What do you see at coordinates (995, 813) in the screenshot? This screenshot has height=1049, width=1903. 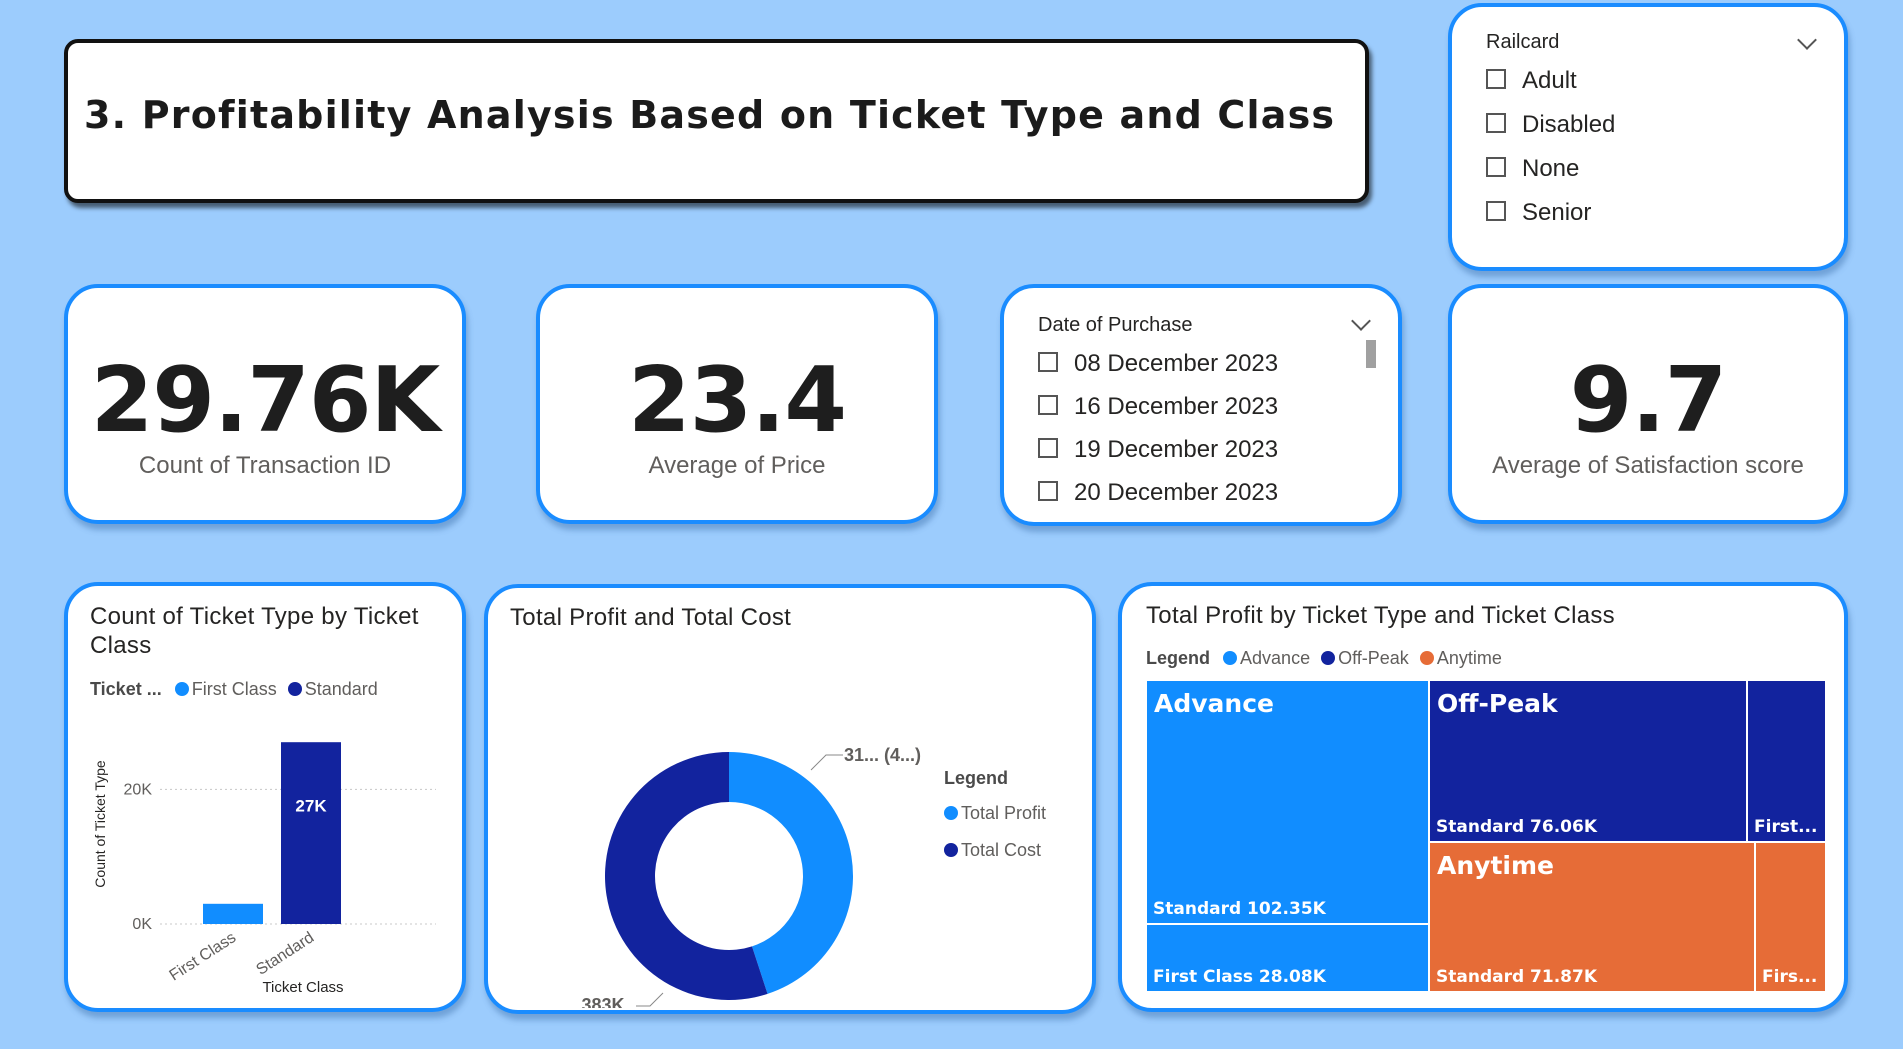 I see `legend-item-total-profit: Total Profit` at bounding box center [995, 813].